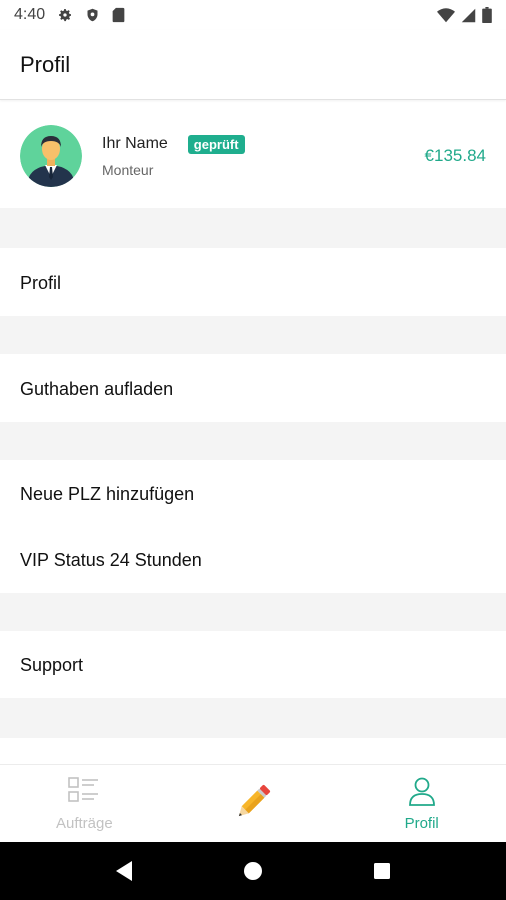 The width and height of the screenshot is (506, 900). I want to click on status-right, so click(464, 15).